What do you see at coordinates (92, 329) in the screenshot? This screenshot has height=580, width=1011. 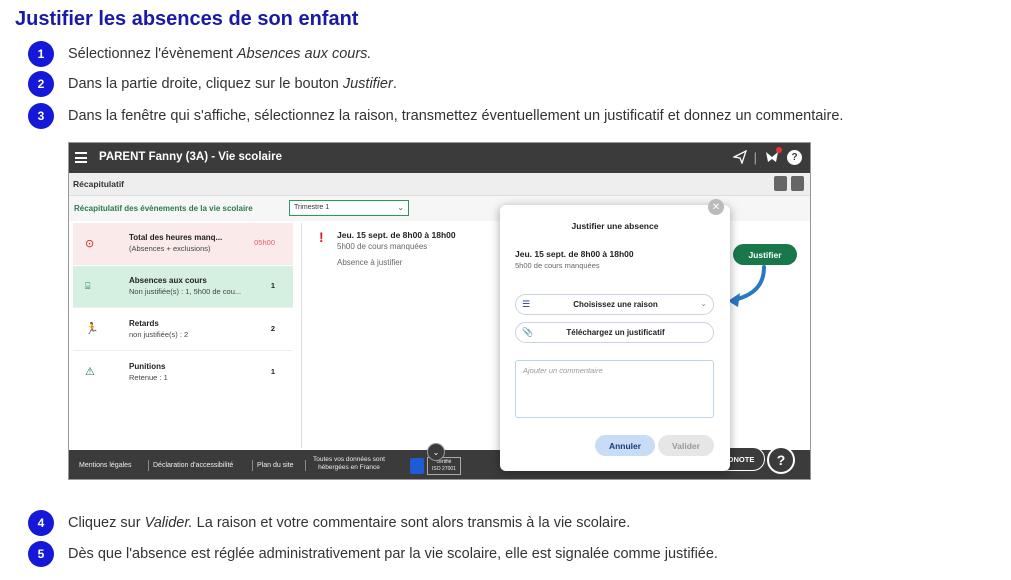 I see `runner-icon: 🏃` at bounding box center [92, 329].